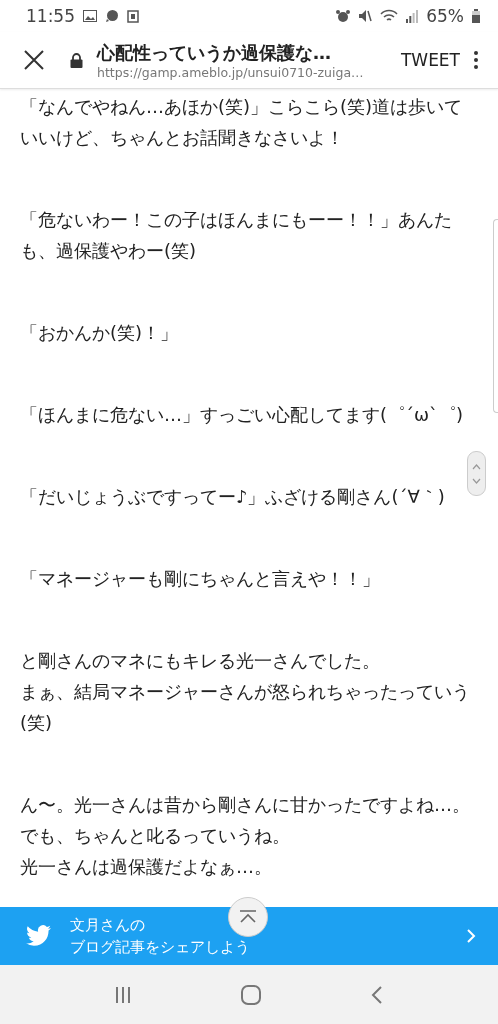 The image size is (498, 1024). I want to click on article-text: でも、ちゃんと叱るっていうね。, so click(155, 836).